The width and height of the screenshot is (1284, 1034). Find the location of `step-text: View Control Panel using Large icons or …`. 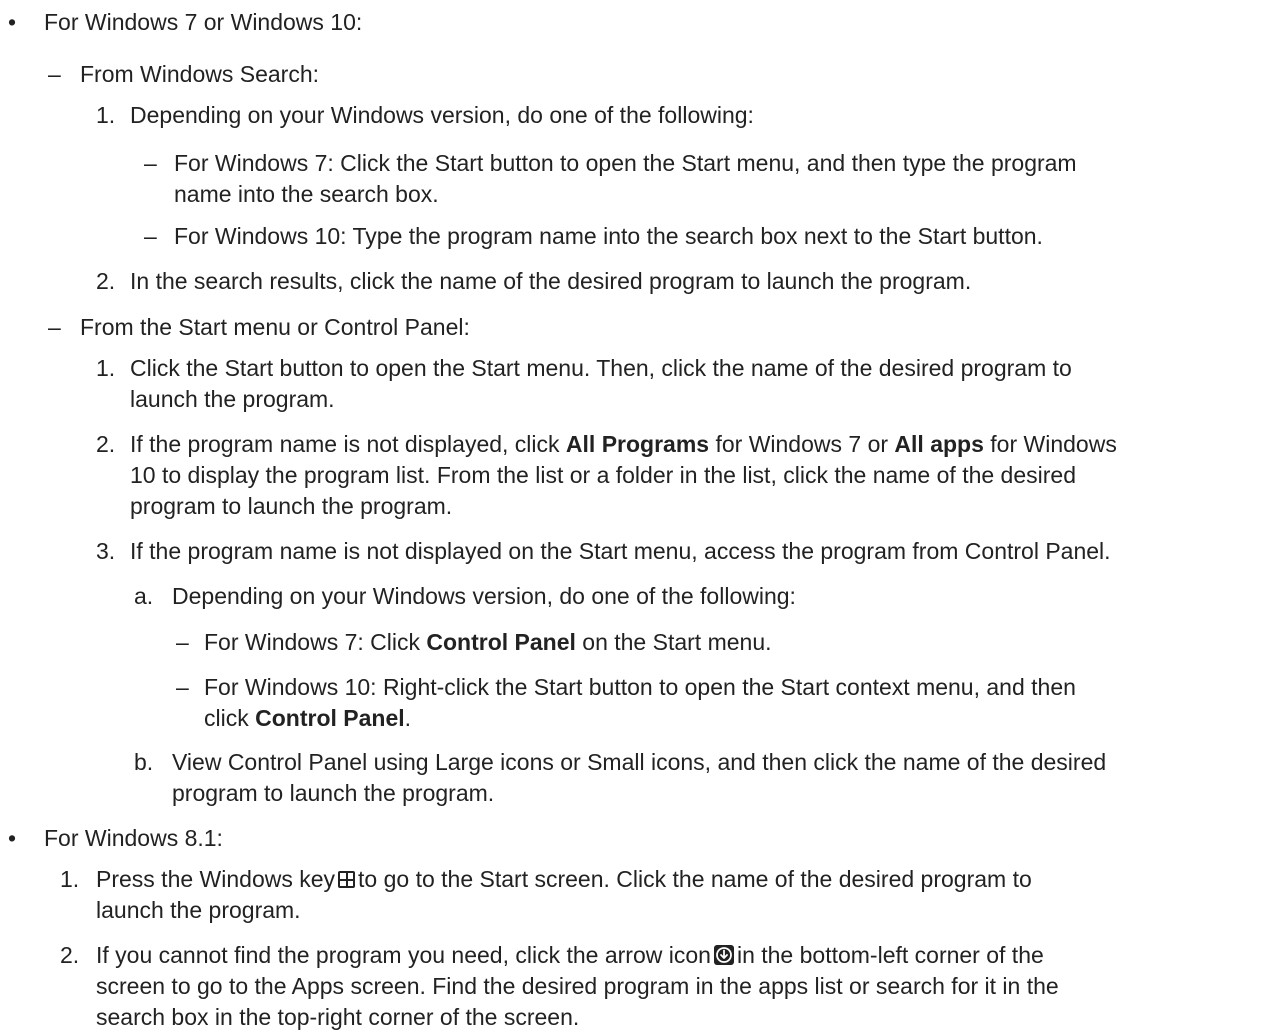

step-text: View Control Panel using Large icons or … is located at coordinates (639, 762).